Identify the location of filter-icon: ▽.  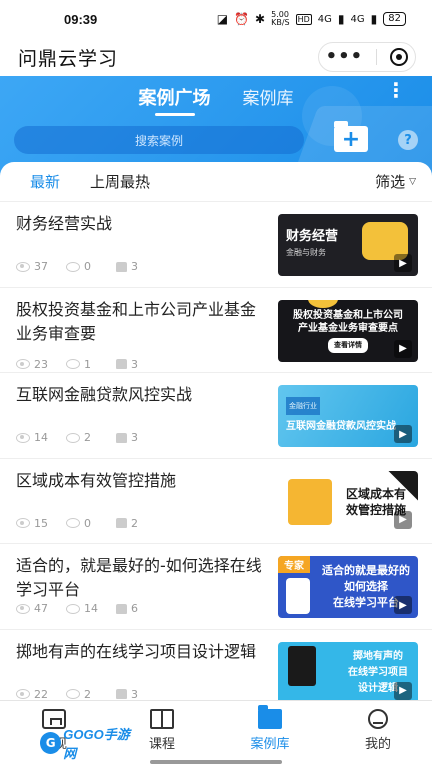
(412, 181).